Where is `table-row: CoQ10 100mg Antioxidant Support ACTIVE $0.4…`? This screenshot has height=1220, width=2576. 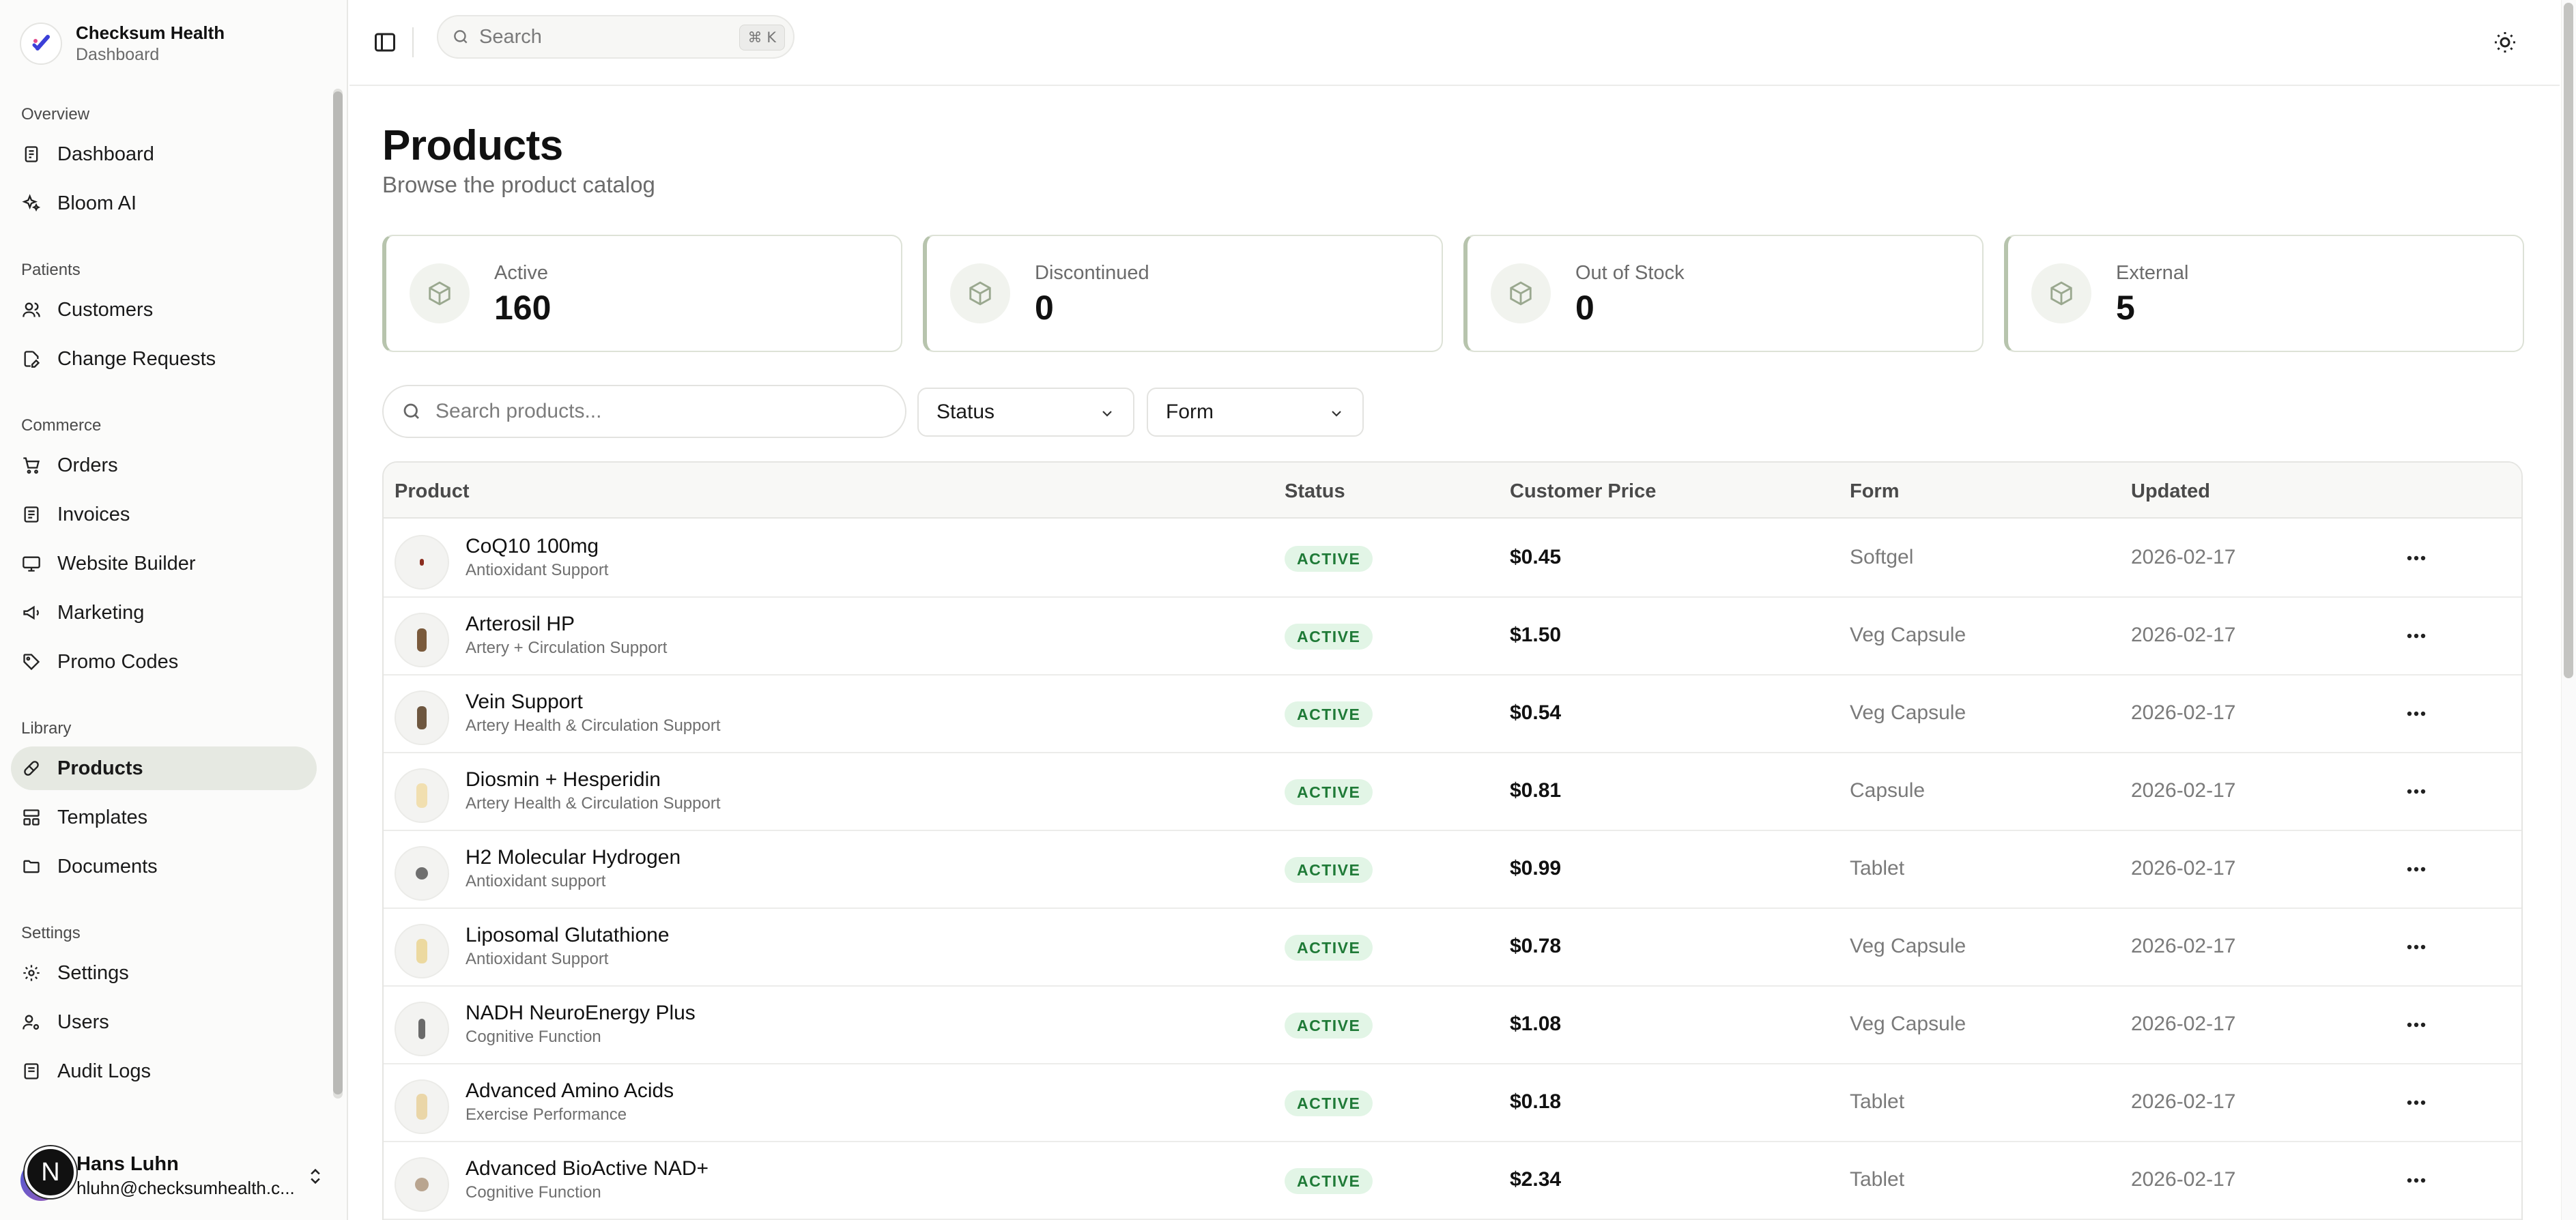
table-row: CoQ10 100mg Antioxidant Support ACTIVE $0.4… is located at coordinates (1452, 559).